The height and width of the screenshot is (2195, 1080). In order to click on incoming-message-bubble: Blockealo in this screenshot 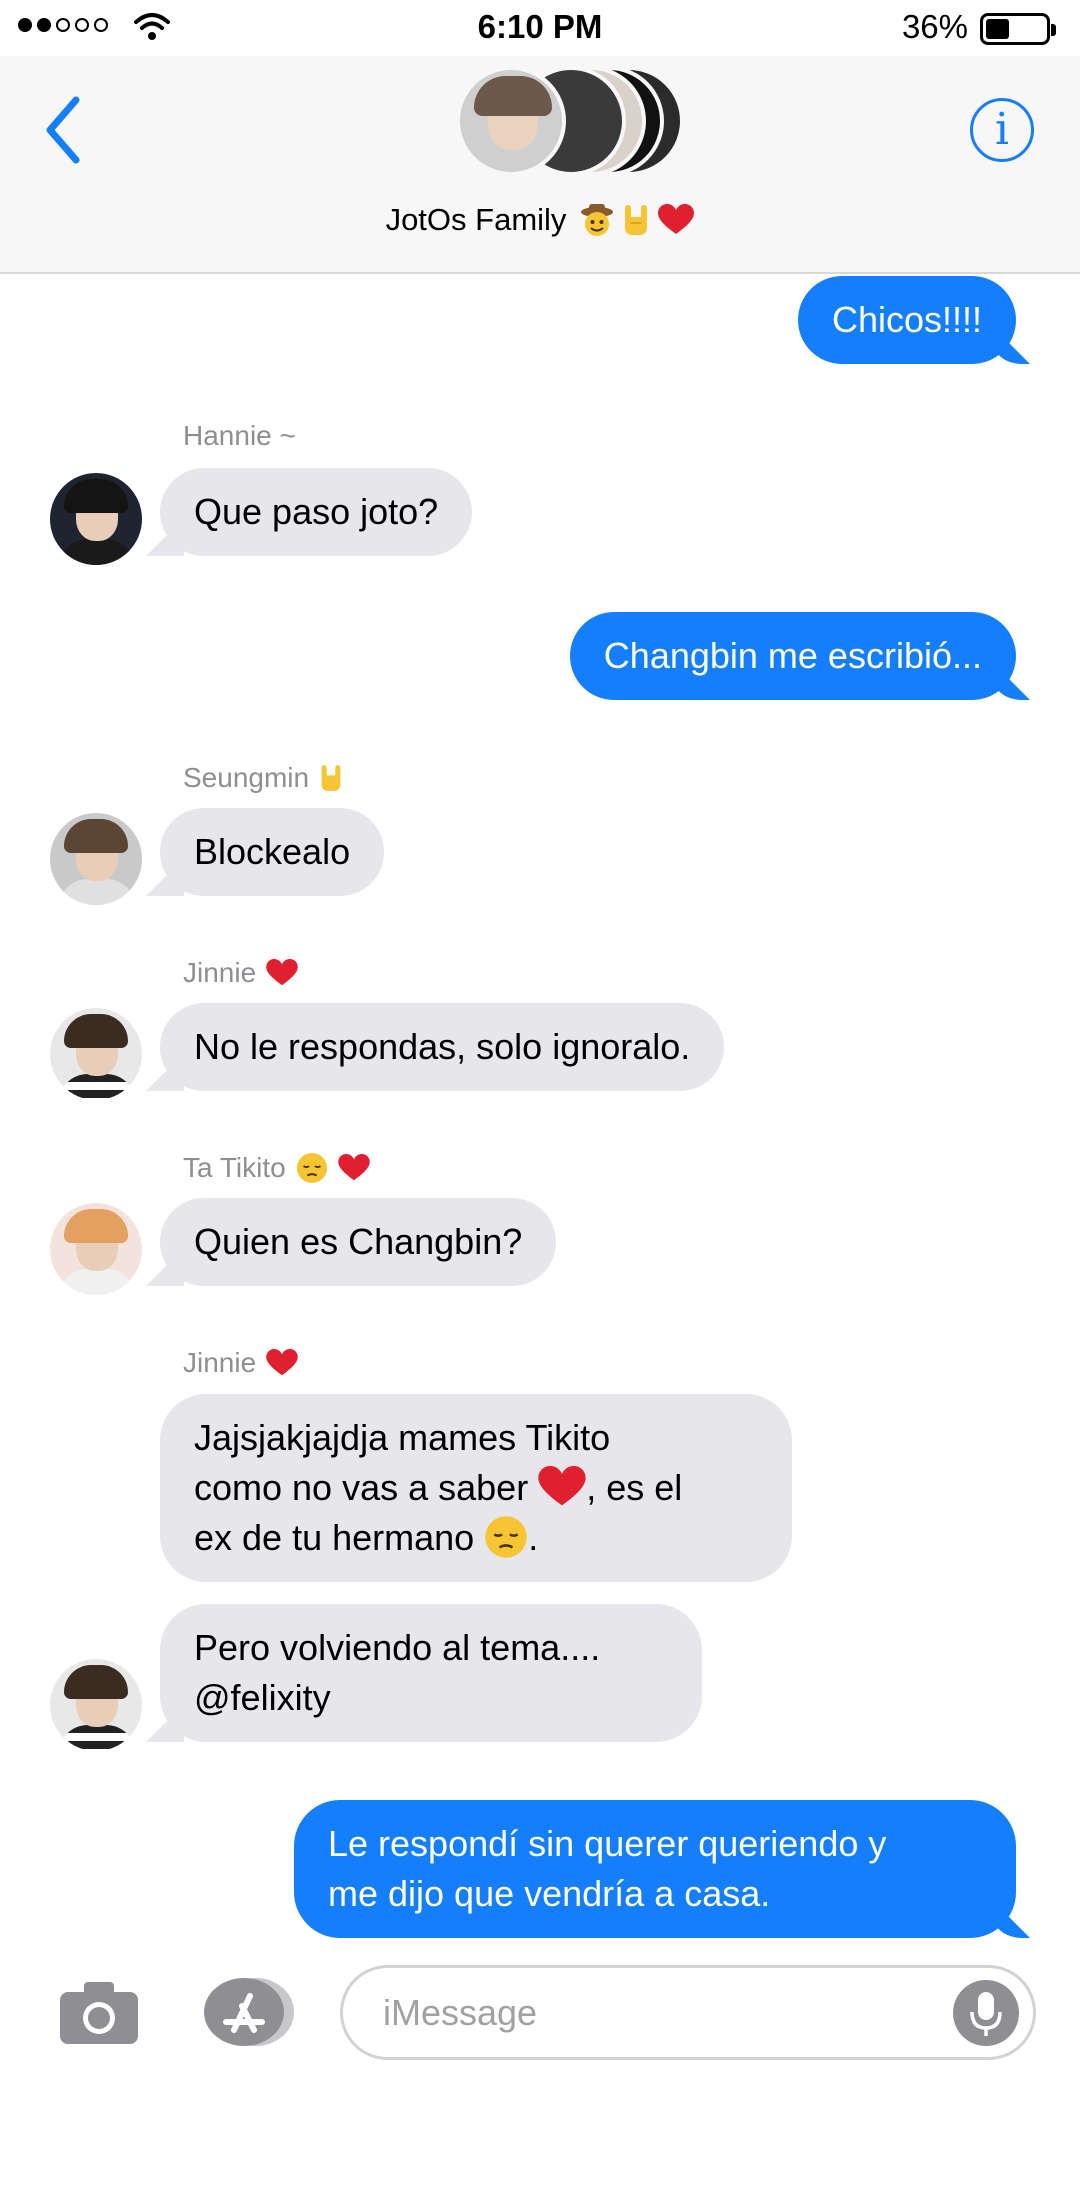, I will do `click(272, 852)`.